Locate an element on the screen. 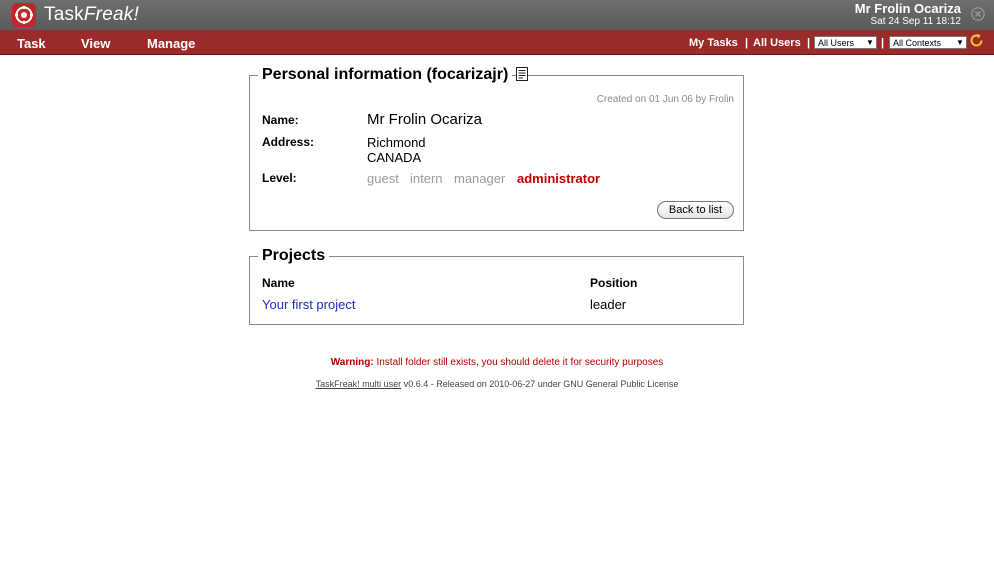 The height and width of the screenshot is (581, 994). projects-title: Projects is located at coordinates (294, 256).